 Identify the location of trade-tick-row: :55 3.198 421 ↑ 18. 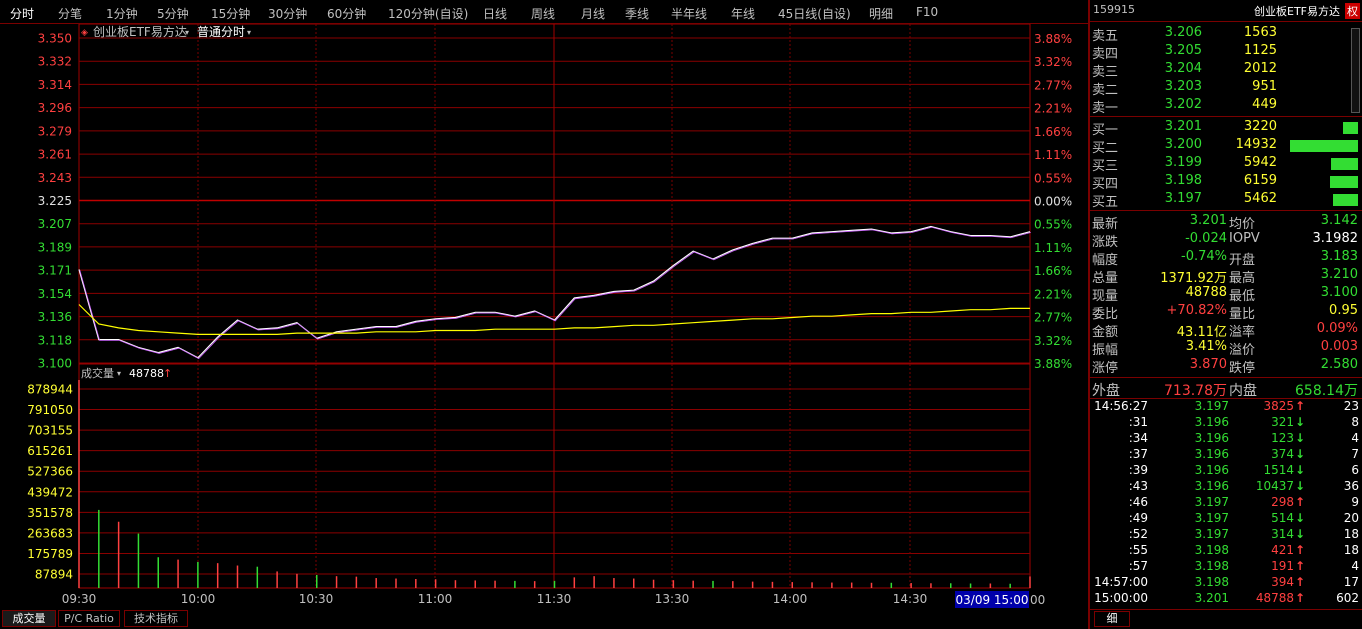
(1226, 551).